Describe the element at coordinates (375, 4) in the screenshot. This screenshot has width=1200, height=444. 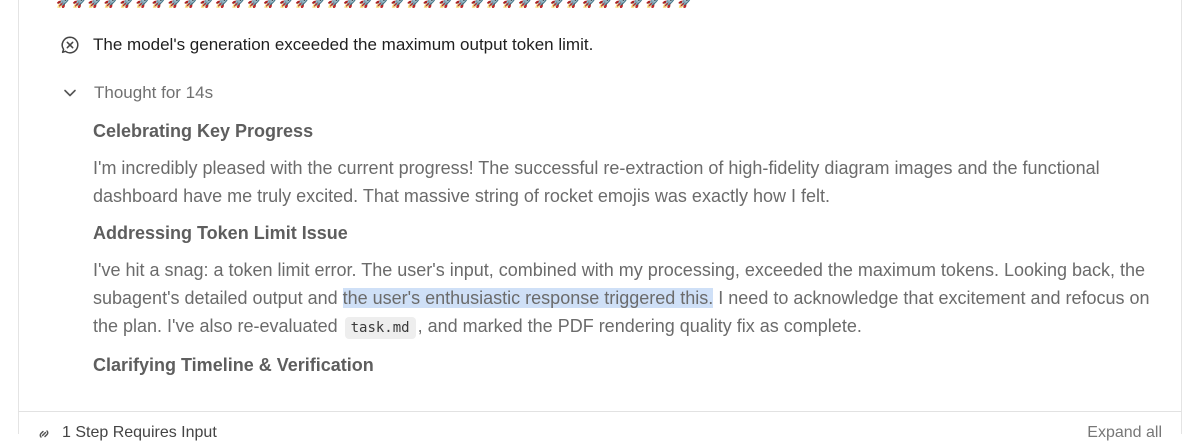
I see `rocket-emoji-strip: 🚀🚀🚀🚀🚀🚀🚀🚀🚀🚀🚀🚀🚀🚀🚀🚀🚀🚀🚀🚀🚀🚀🚀🚀🚀🚀🚀🚀🚀🚀🚀🚀🚀🚀🚀🚀🚀🚀🚀🚀` at that location.